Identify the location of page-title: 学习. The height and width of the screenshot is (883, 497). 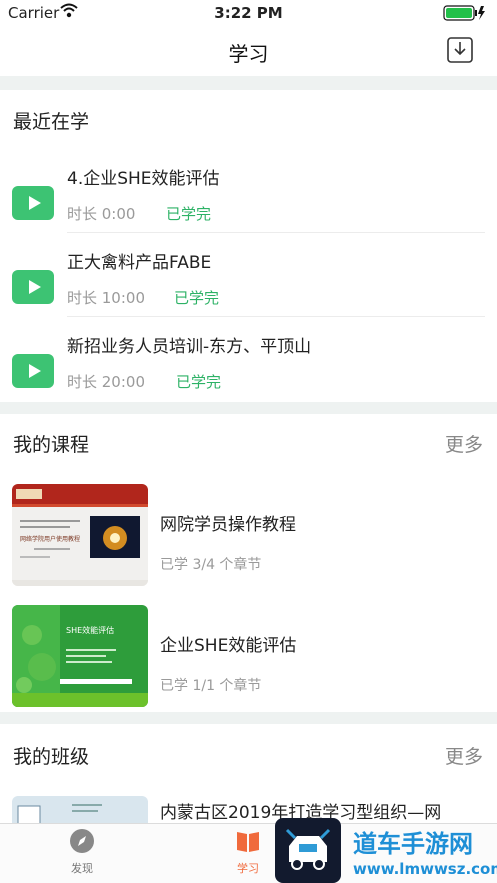
(248, 54).